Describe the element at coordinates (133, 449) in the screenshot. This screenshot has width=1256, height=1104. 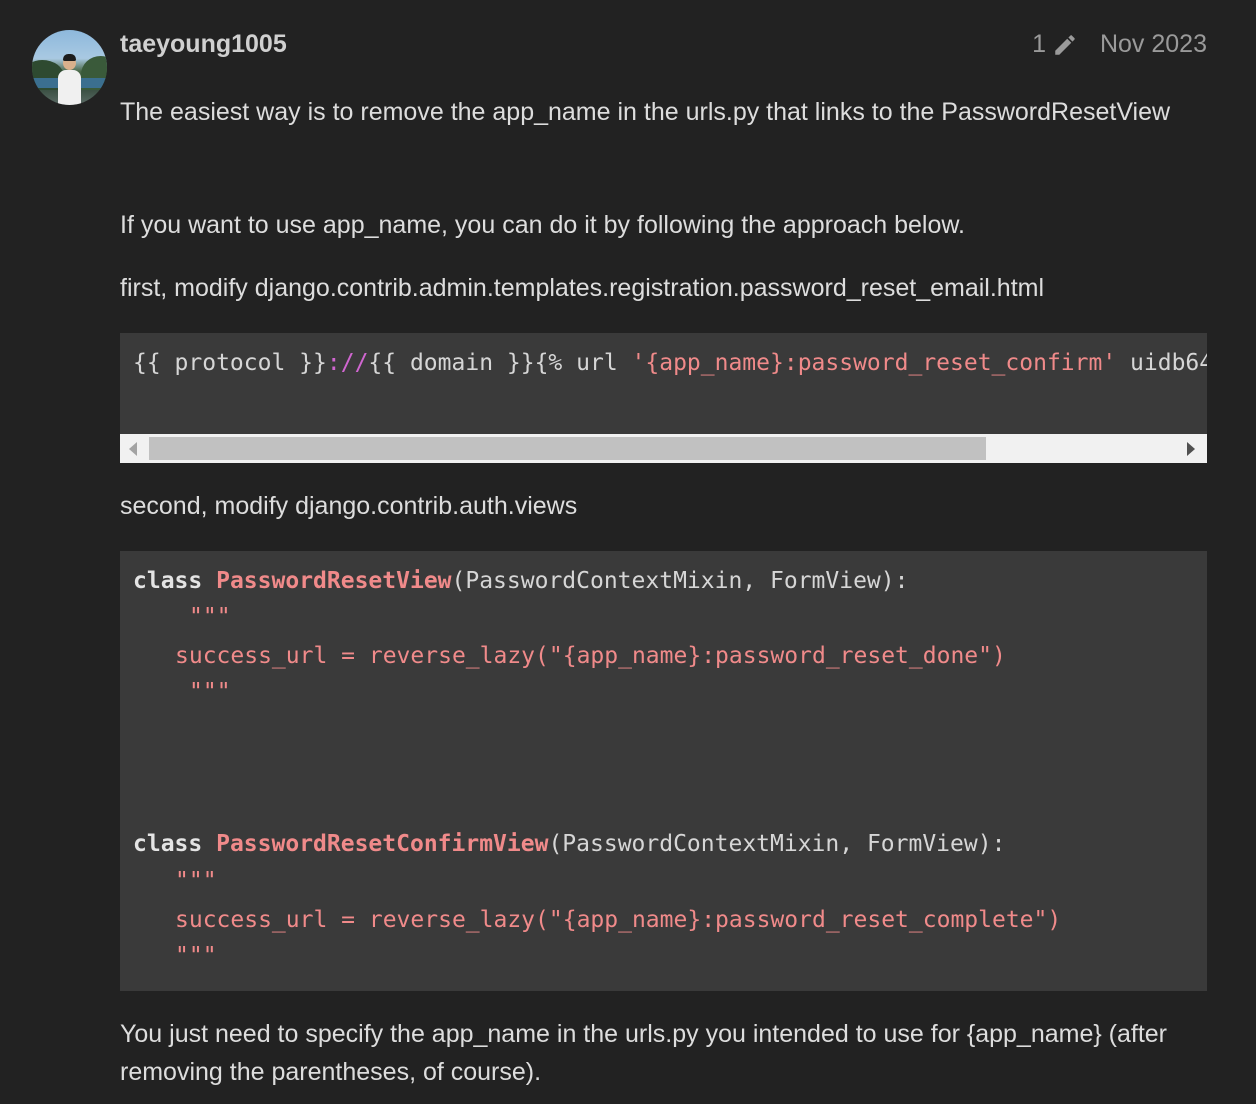
I see `scroll-left-icon` at that location.